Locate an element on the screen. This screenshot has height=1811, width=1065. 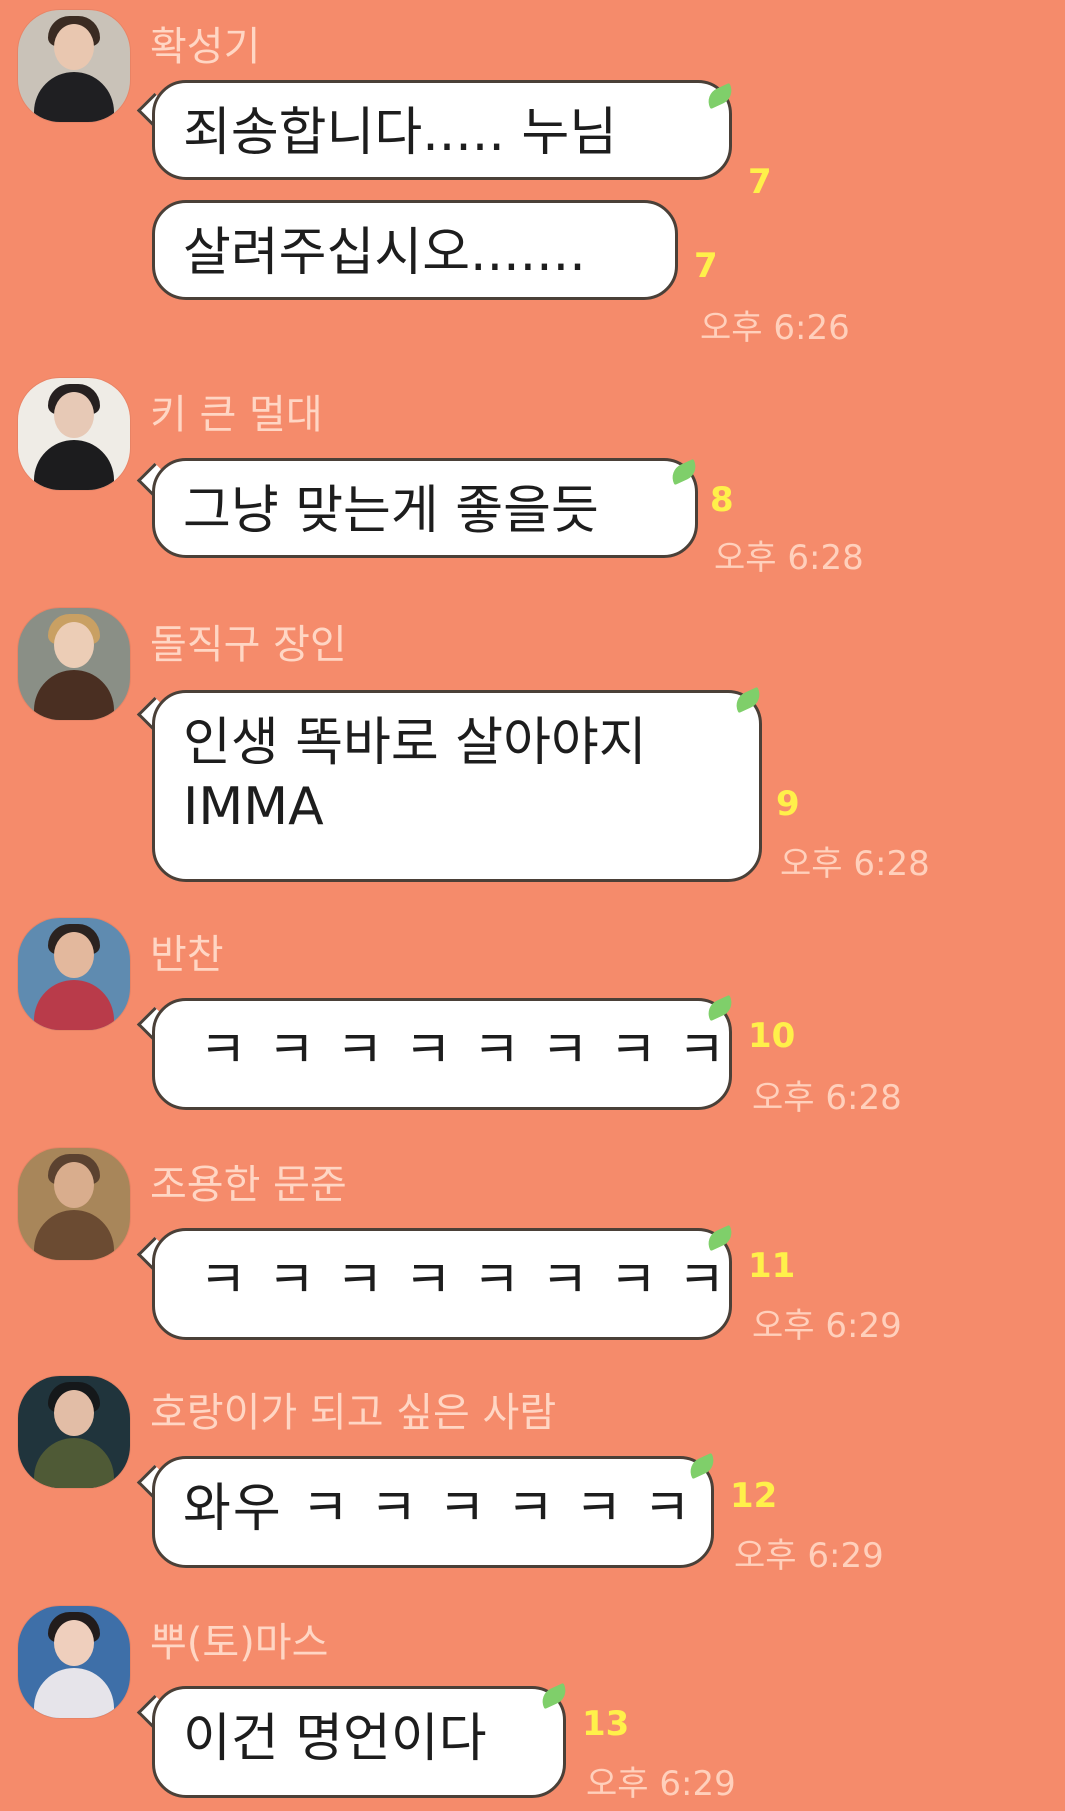
unread-count: 11 is located at coordinates (772, 1266).